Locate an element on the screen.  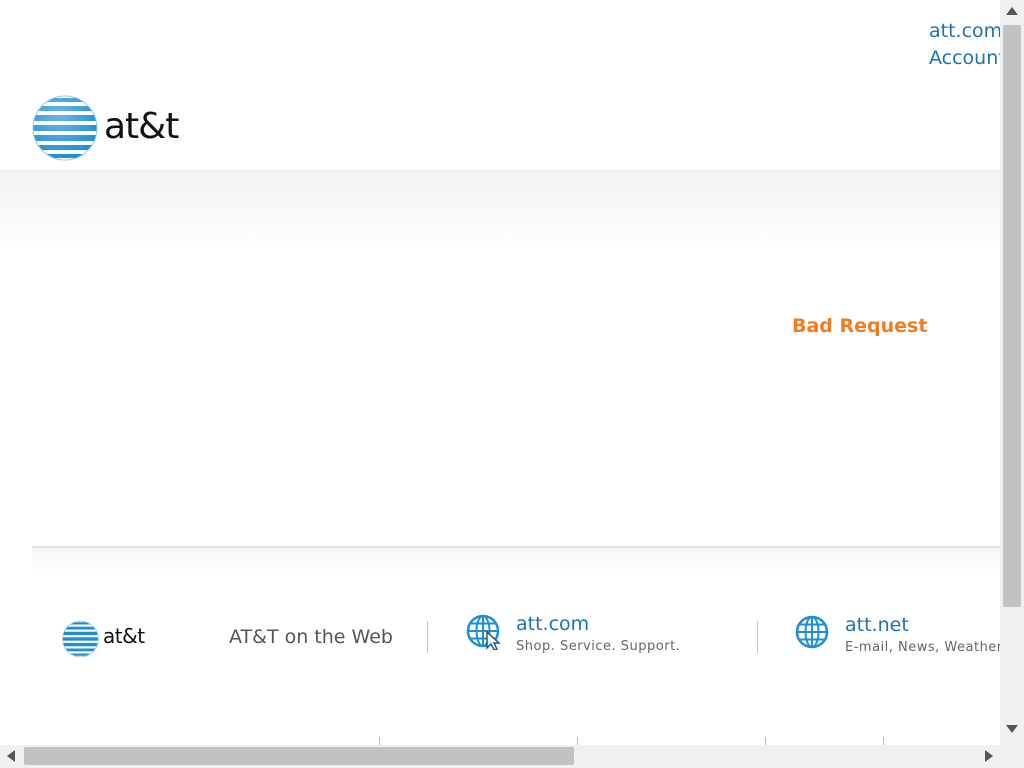
logo-wordmark: at&t is located at coordinates (141, 126).